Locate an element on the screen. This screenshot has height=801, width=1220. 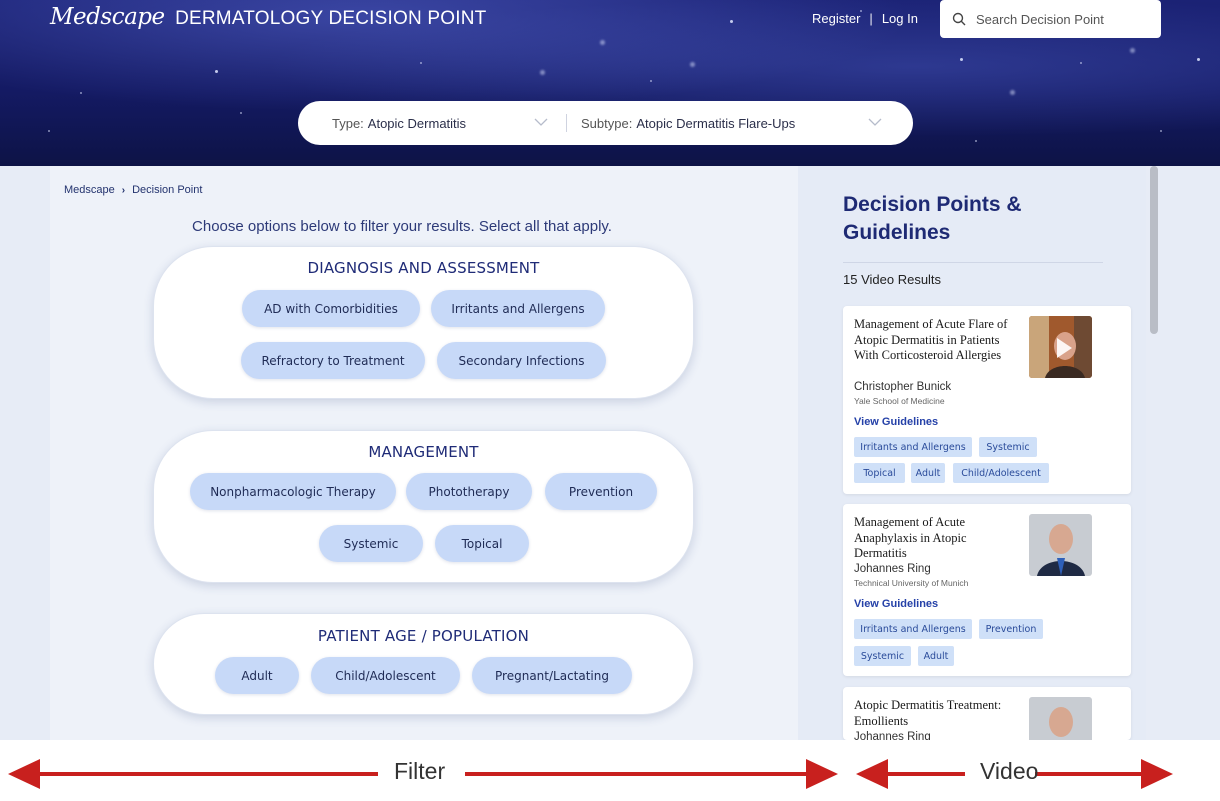
subtype-value: Atopic Dermatitis Flare-Ups is located at coordinates (716, 123).